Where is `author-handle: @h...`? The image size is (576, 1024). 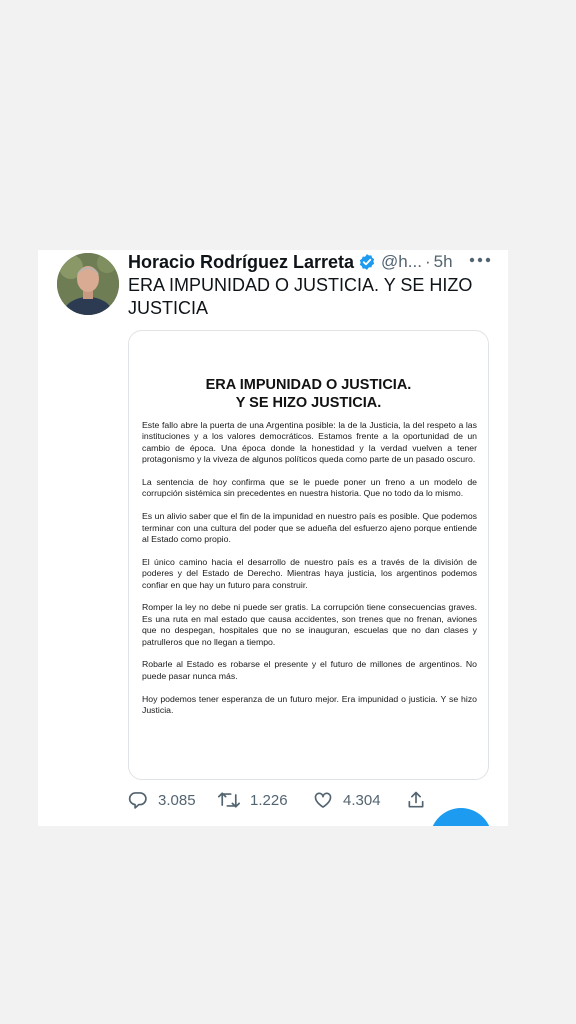 author-handle: @h... is located at coordinates (401, 262).